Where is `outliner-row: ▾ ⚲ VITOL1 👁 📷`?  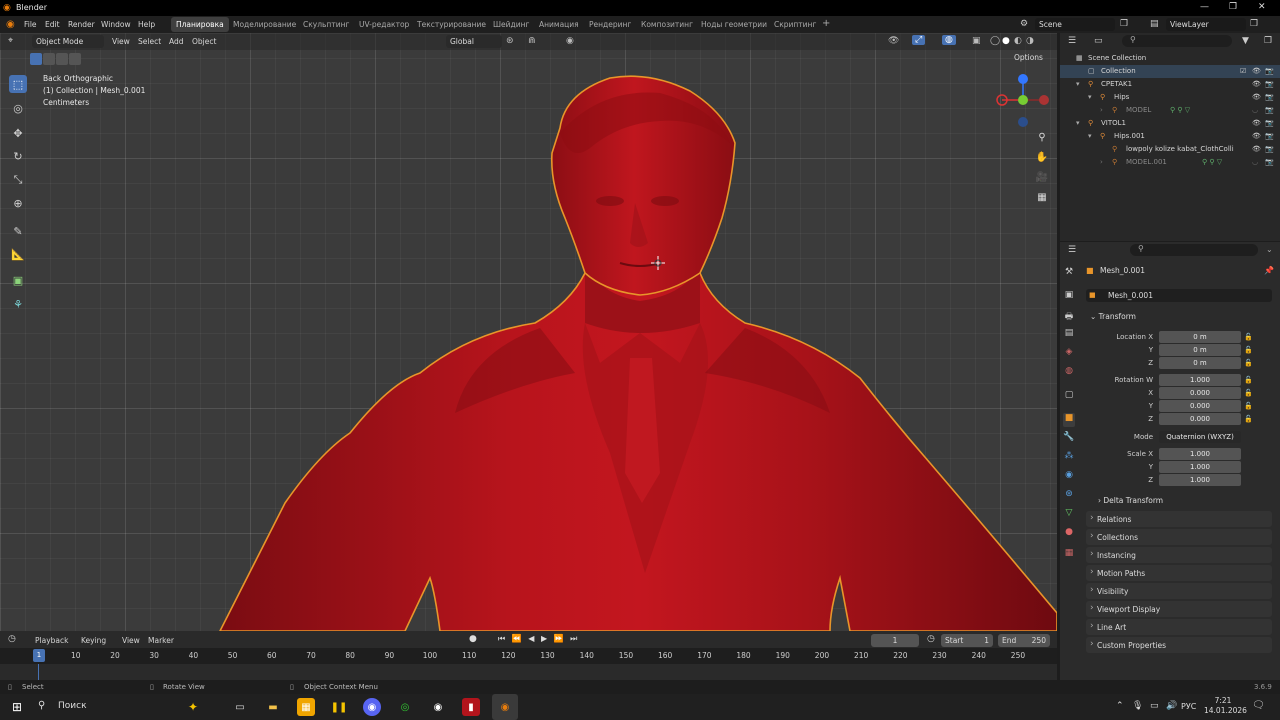
outliner-row: ▾ ⚲ VITOL1 👁 📷 is located at coordinates (1170, 123).